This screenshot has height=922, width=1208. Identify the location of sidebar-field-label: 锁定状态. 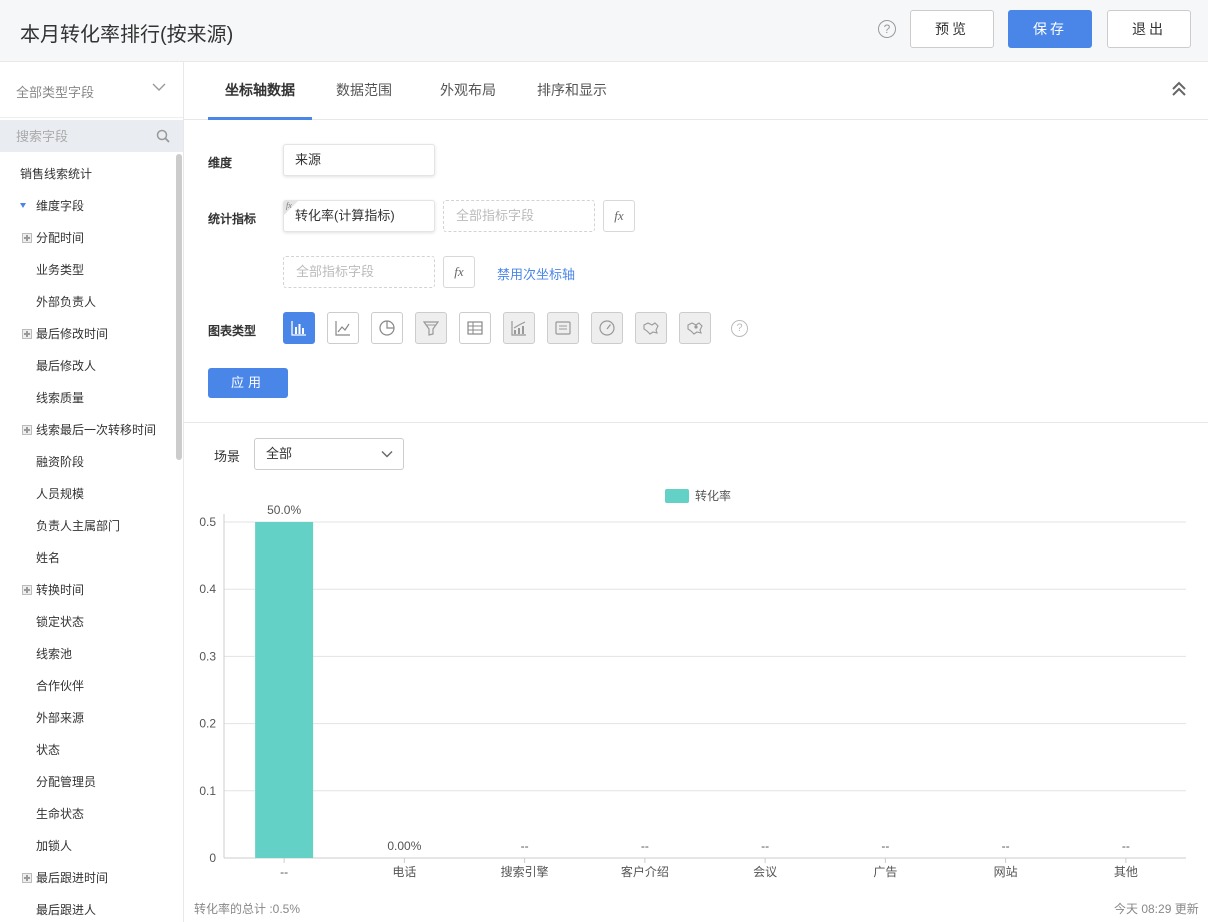
(60, 622).